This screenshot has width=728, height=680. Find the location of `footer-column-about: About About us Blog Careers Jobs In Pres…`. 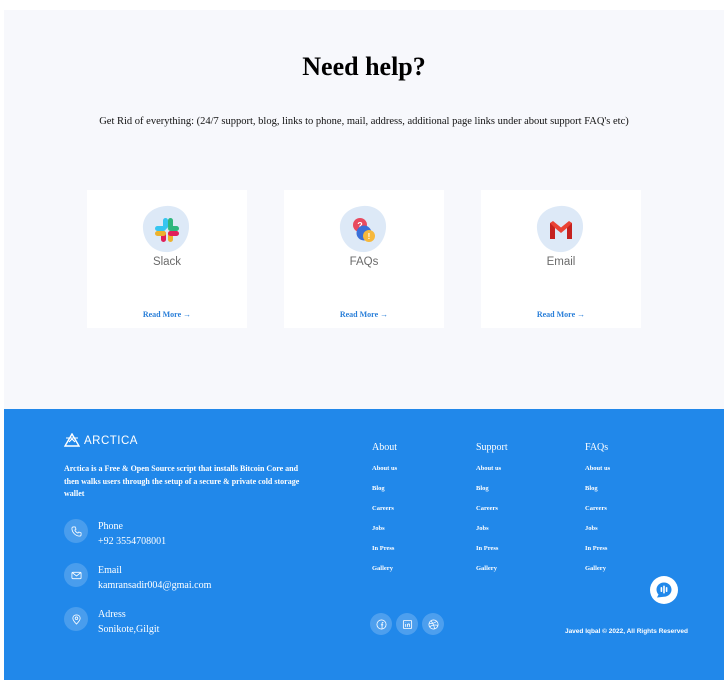

footer-column-about: About About us Blog Careers Jobs In Pres… is located at coordinates (384, 513).